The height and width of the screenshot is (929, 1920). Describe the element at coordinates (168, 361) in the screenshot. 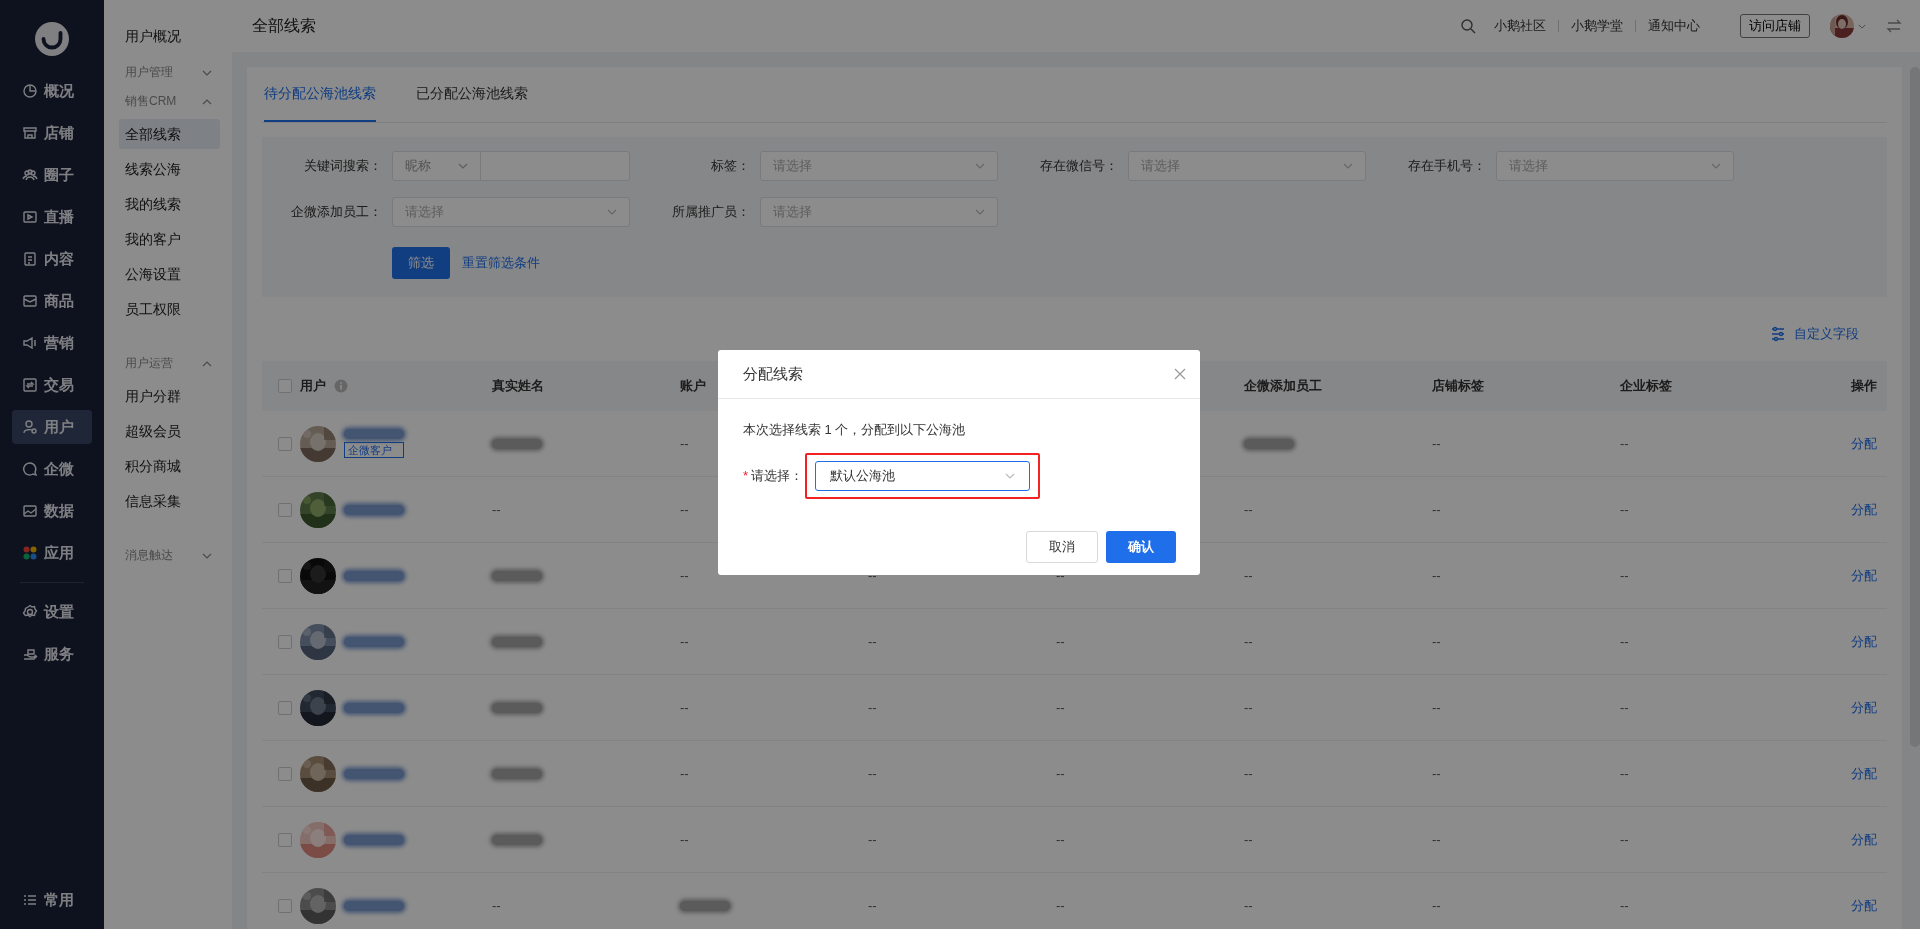

I see `submenu-group: 用户运营` at that location.